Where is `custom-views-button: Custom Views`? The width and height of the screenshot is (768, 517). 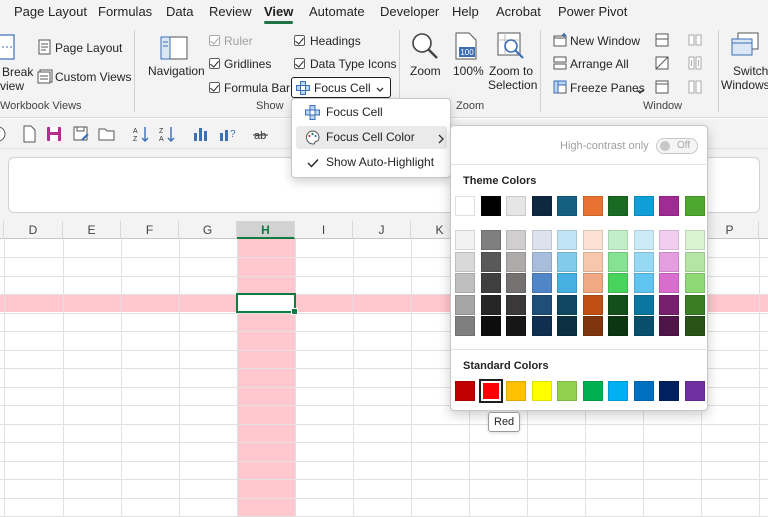 custom-views-button: Custom Views is located at coordinates (93, 77).